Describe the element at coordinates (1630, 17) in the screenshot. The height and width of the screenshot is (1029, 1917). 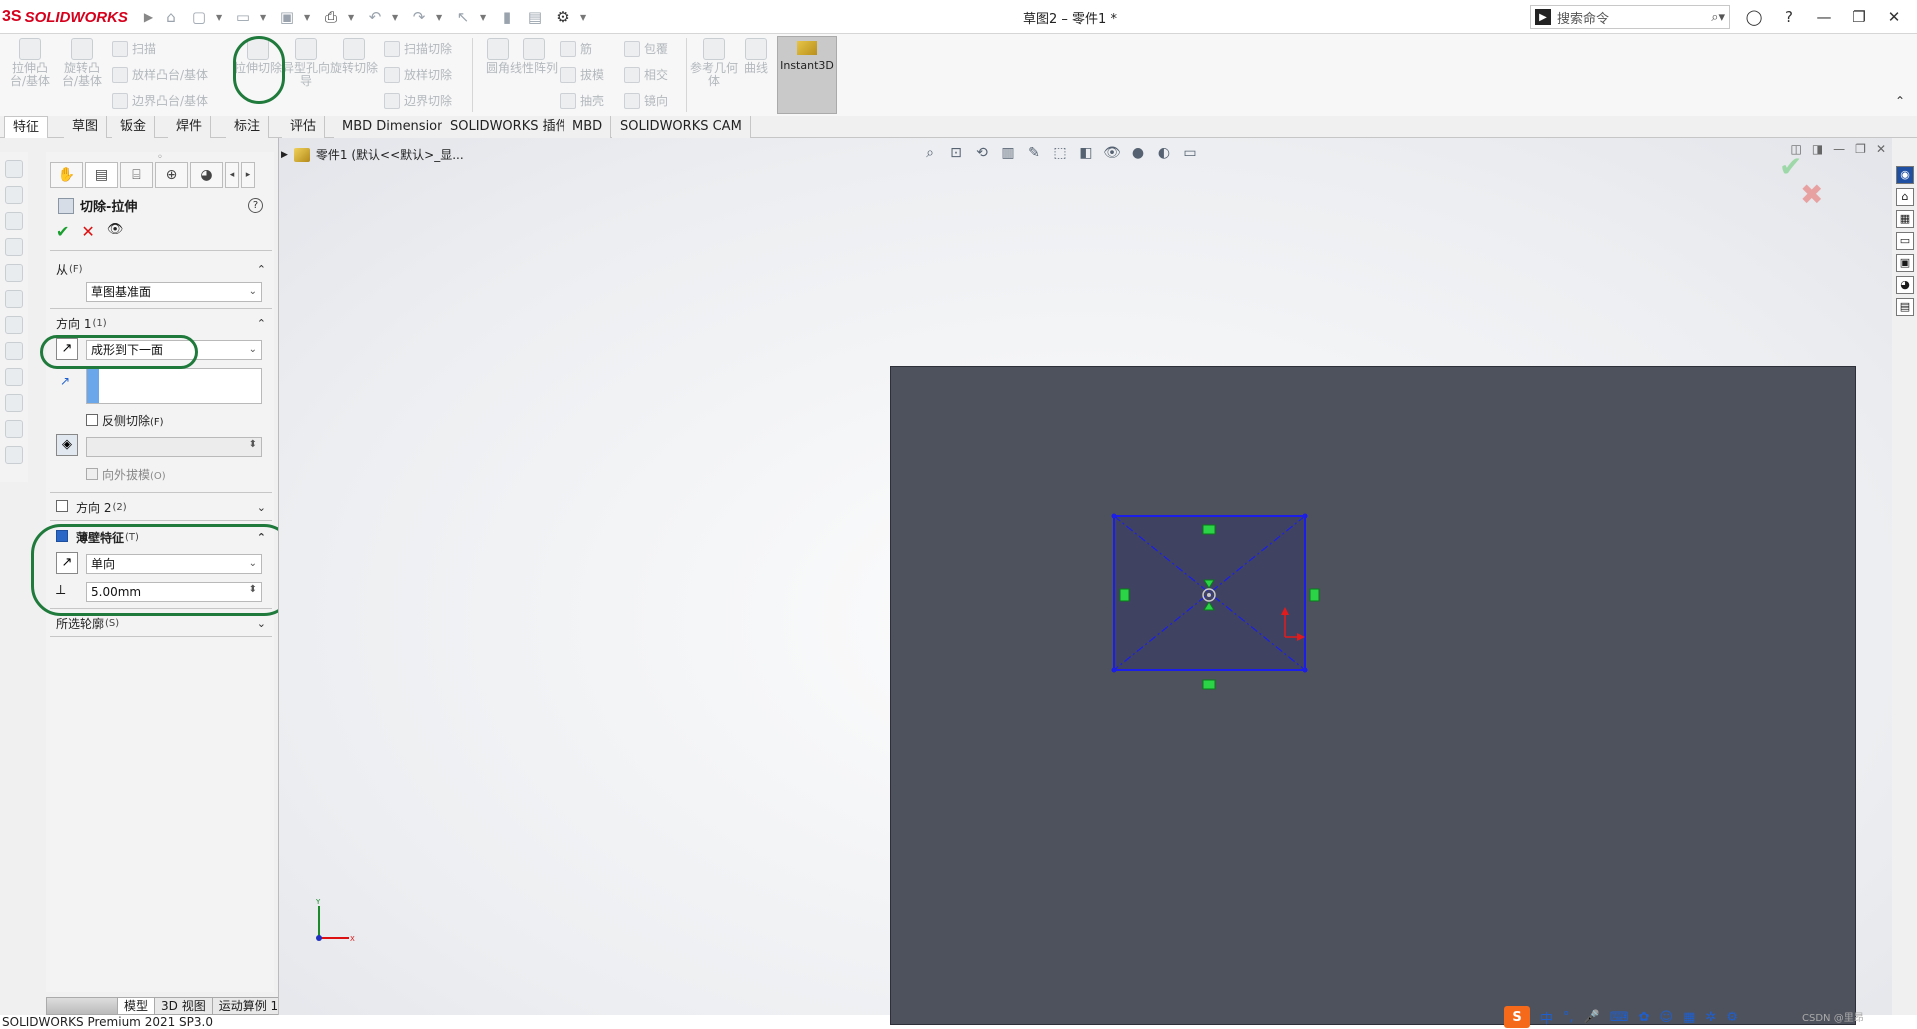
I see `search-commands-input: ▶ 搜索命令 ⌕▾` at that location.